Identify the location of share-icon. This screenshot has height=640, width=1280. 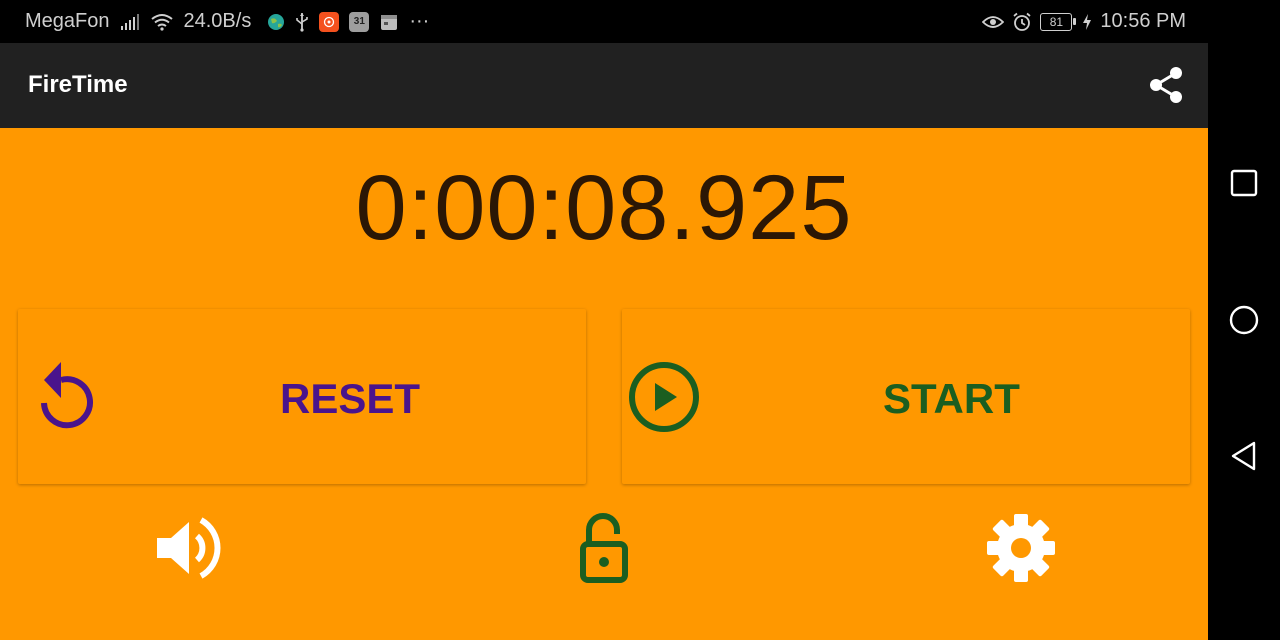
(1166, 85).